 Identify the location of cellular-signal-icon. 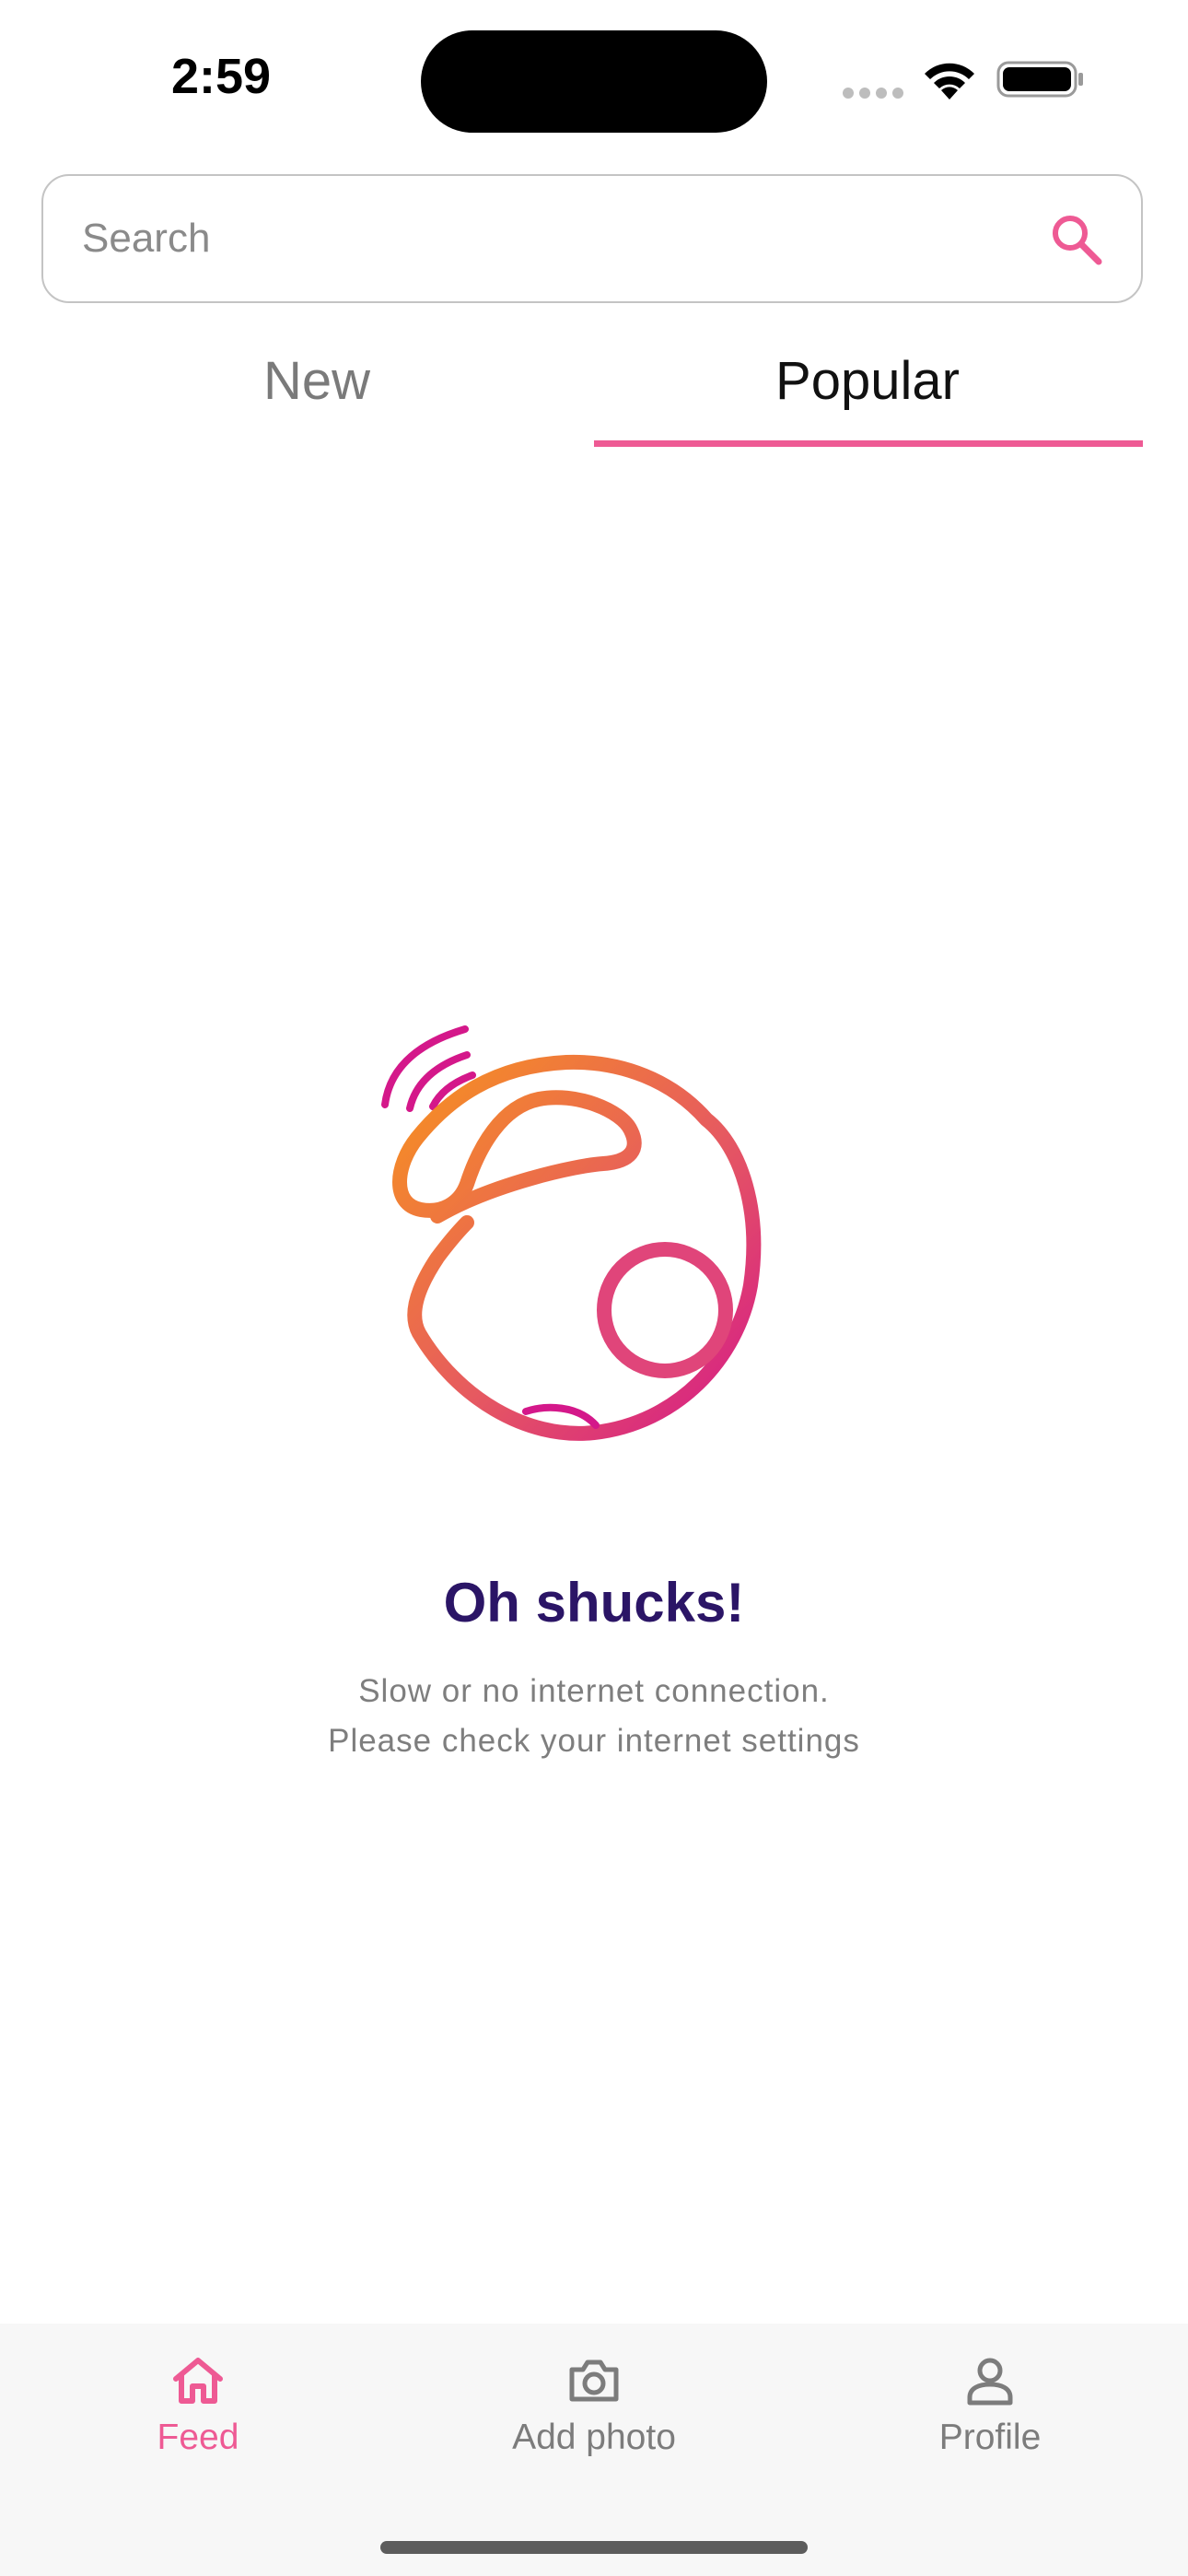
(873, 93).